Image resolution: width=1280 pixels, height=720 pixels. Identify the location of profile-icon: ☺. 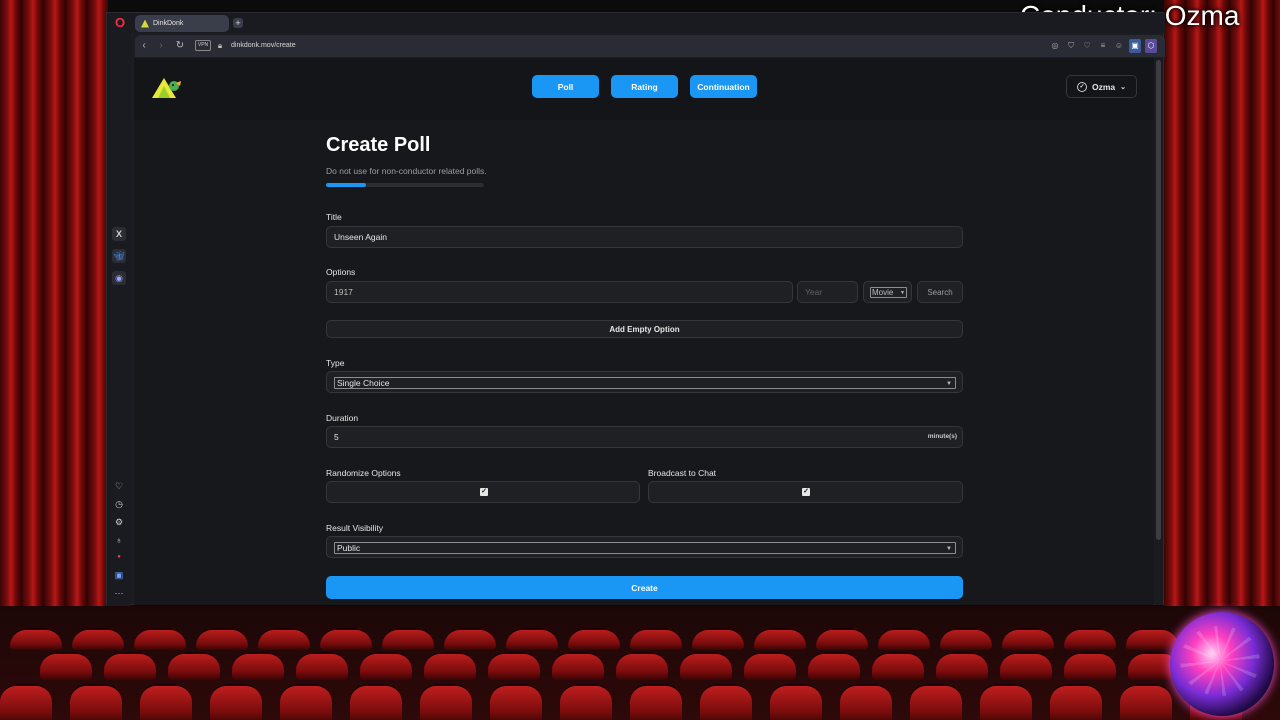
(1119, 46).